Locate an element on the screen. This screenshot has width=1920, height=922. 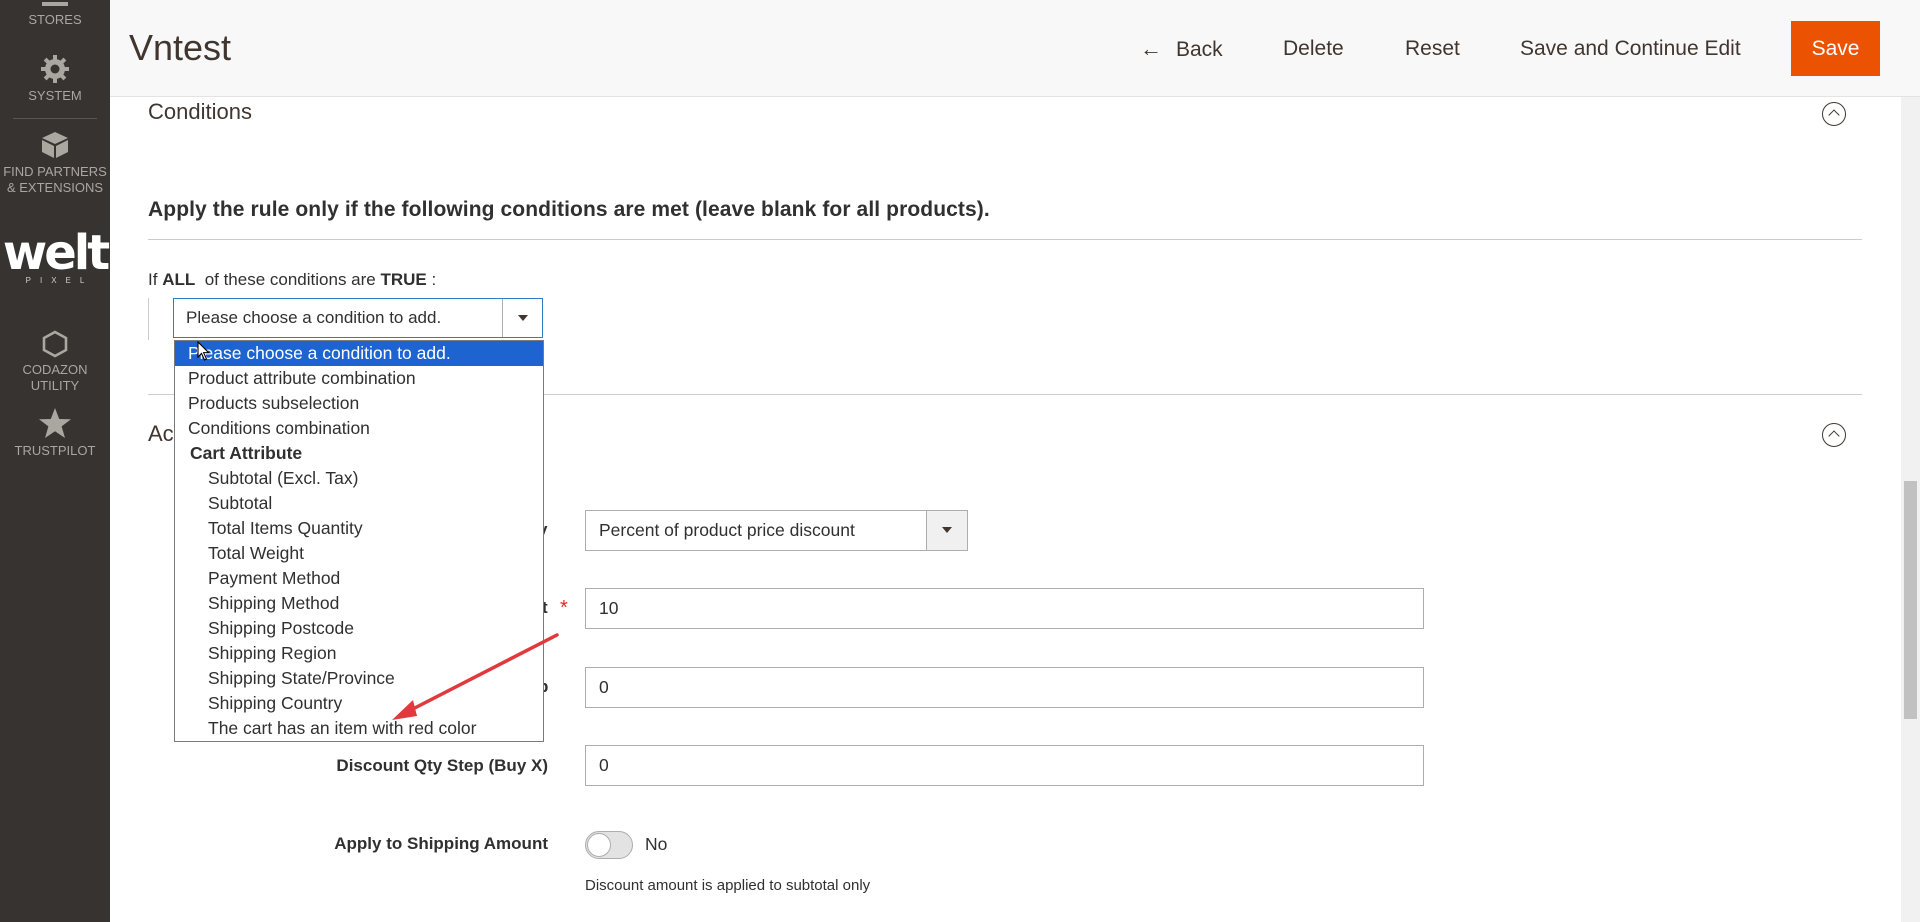
required-asterisk: * is located at coordinates (564, 608).